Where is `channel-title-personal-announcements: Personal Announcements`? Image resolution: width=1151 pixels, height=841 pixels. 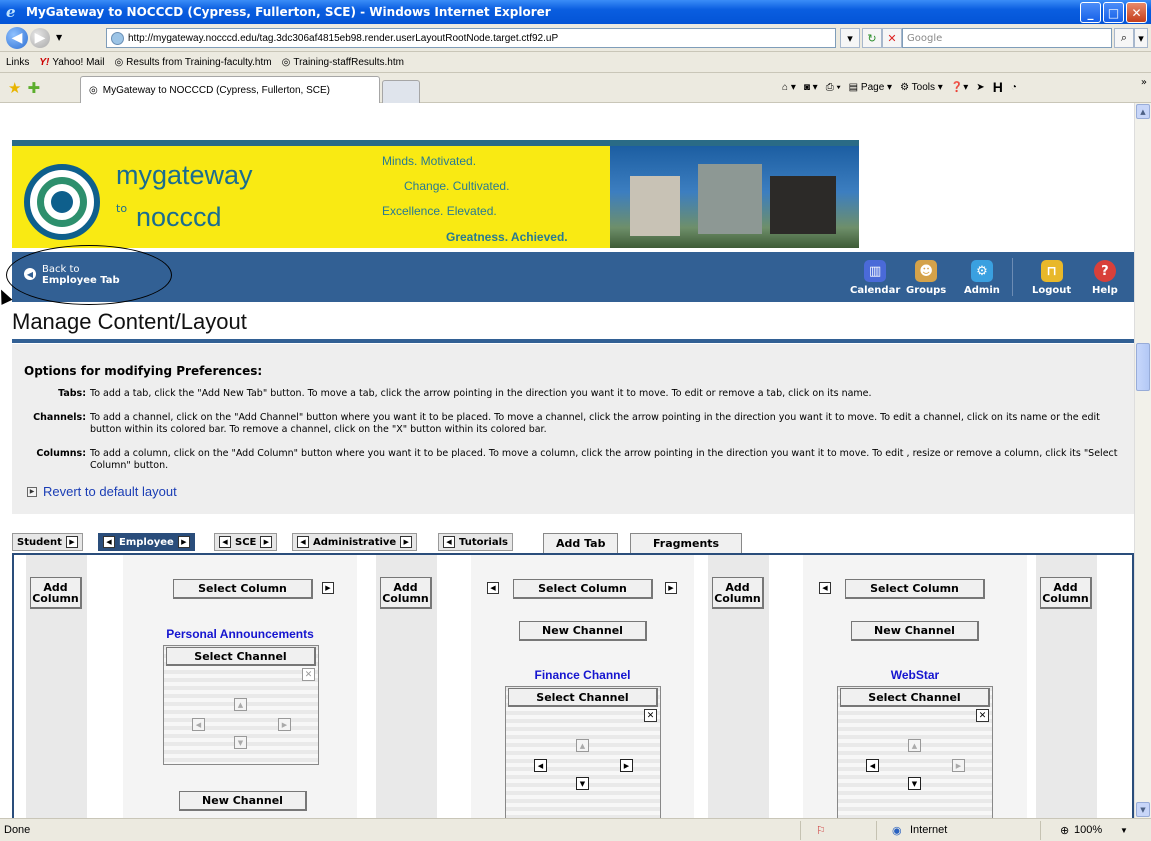
channel-title-personal-announcements: Personal Announcements is located at coordinates (240, 634).